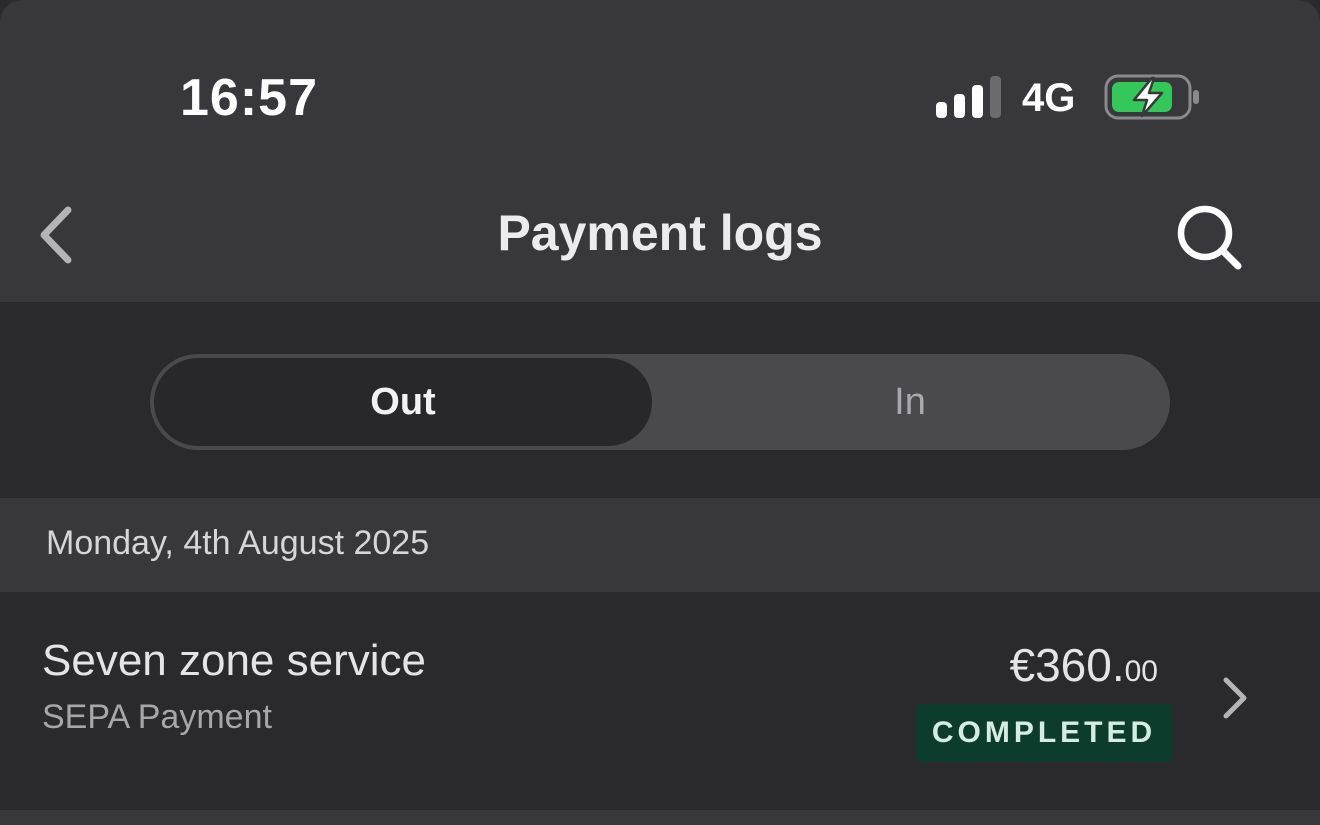 Image resolution: width=1320 pixels, height=825 pixels. Describe the element at coordinates (157, 717) in the screenshot. I see `payment-method: SEPA Payment` at that location.